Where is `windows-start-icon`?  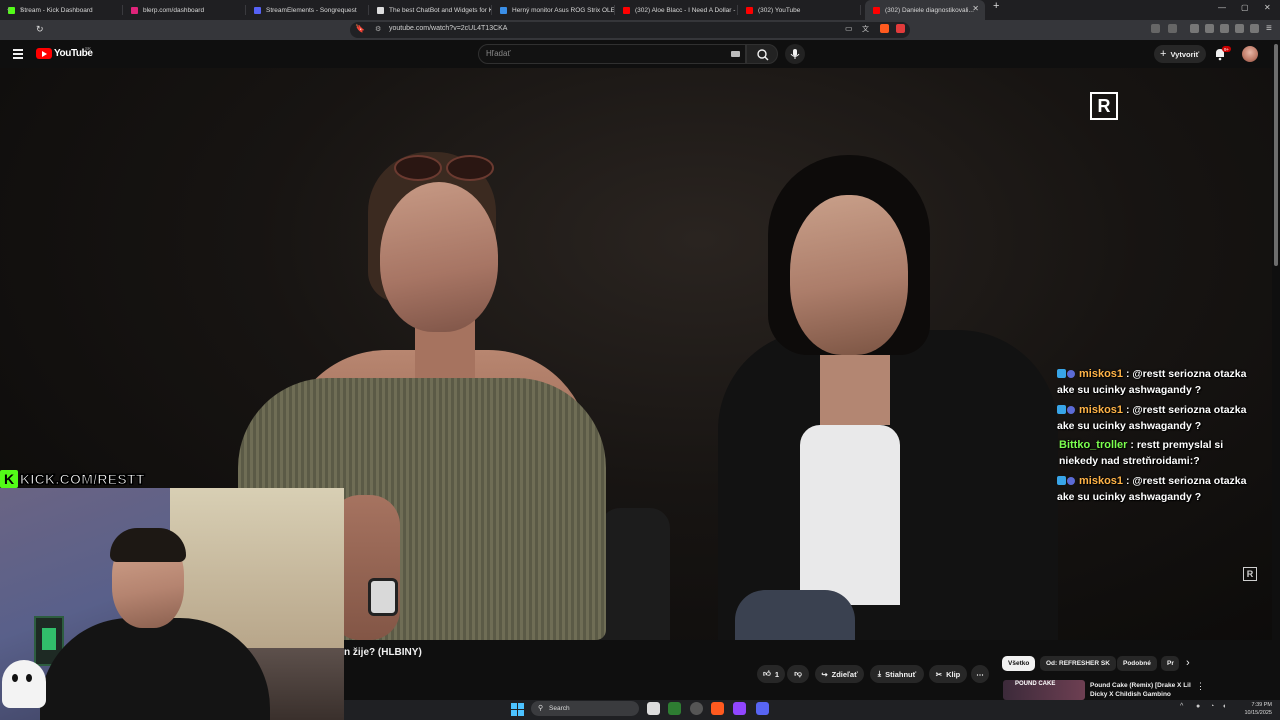
windows-start-icon is located at coordinates (517, 709).